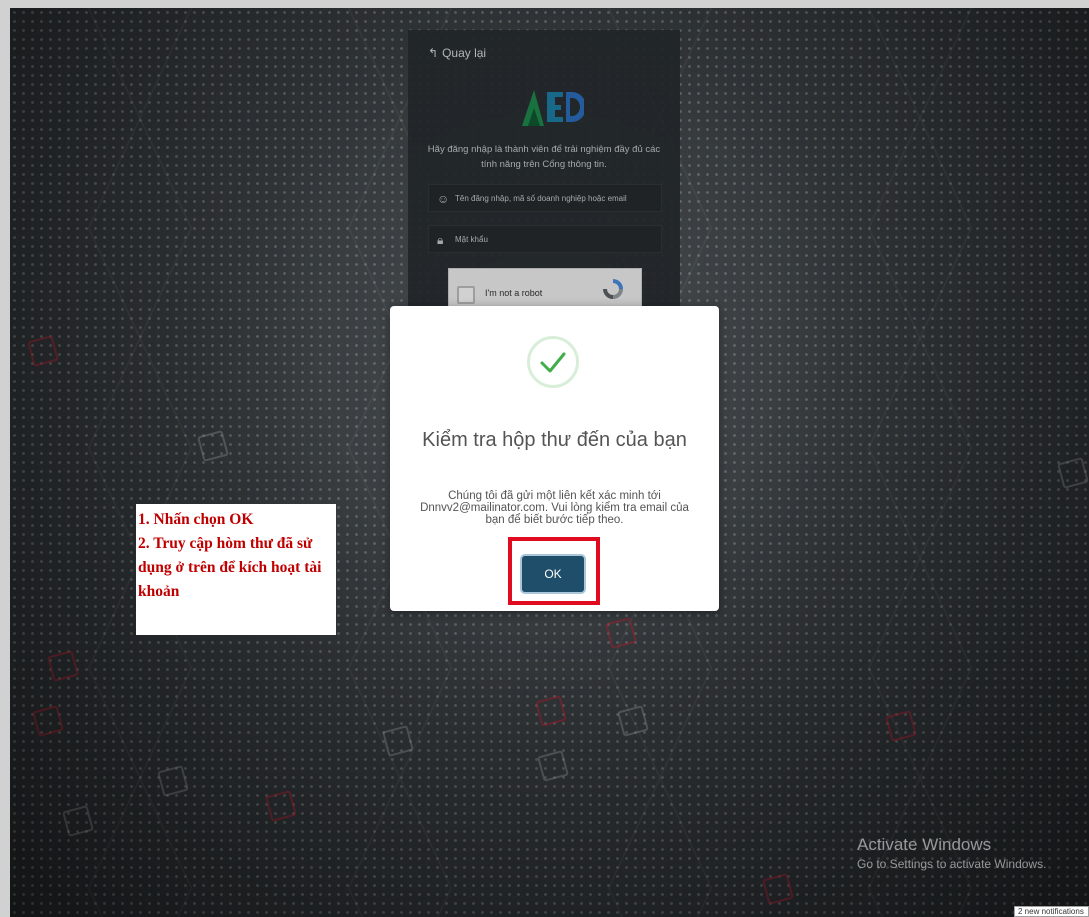  Describe the element at coordinates (196, 519) in the screenshot. I see `instruction-step-1: 1. Nhấn chọn OK` at that location.